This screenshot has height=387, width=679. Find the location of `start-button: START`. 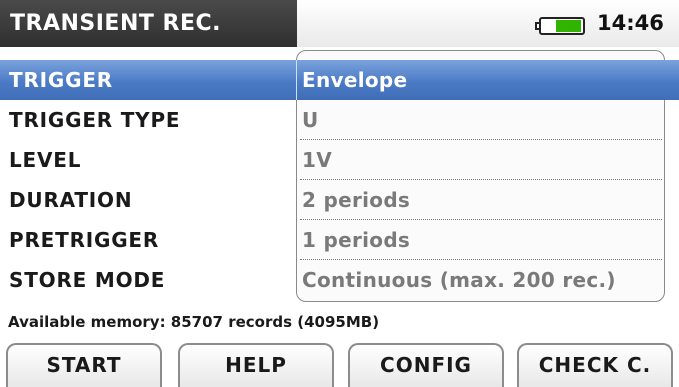

start-button: START is located at coordinates (84, 365).